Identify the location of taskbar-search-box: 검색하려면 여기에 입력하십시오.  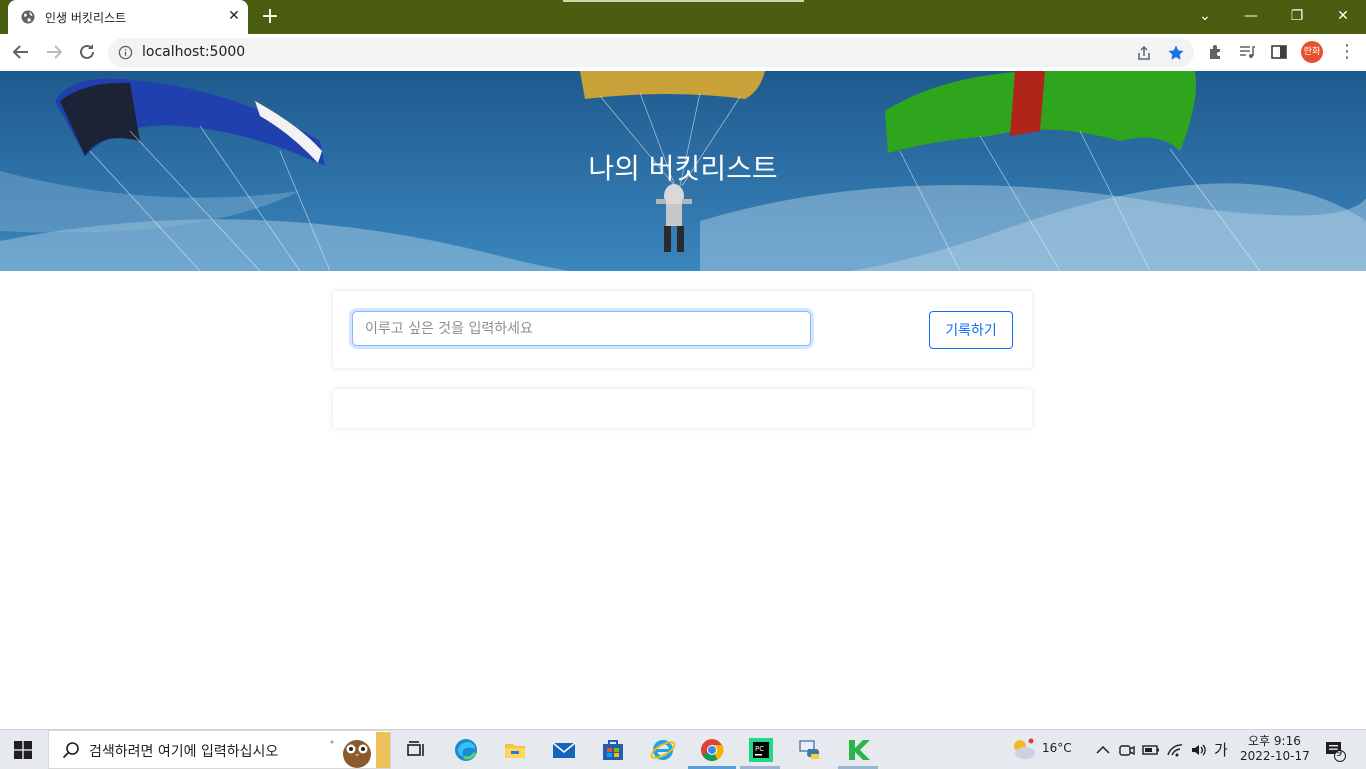
(219, 749).